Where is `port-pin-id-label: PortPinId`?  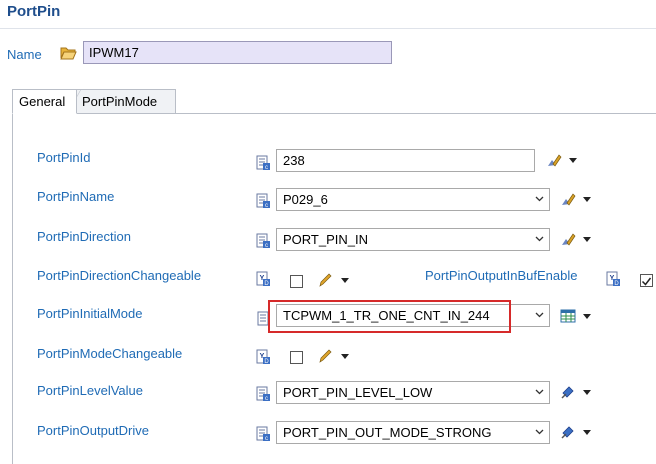 port-pin-id-label: PortPinId is located at coordinates (64, 157).